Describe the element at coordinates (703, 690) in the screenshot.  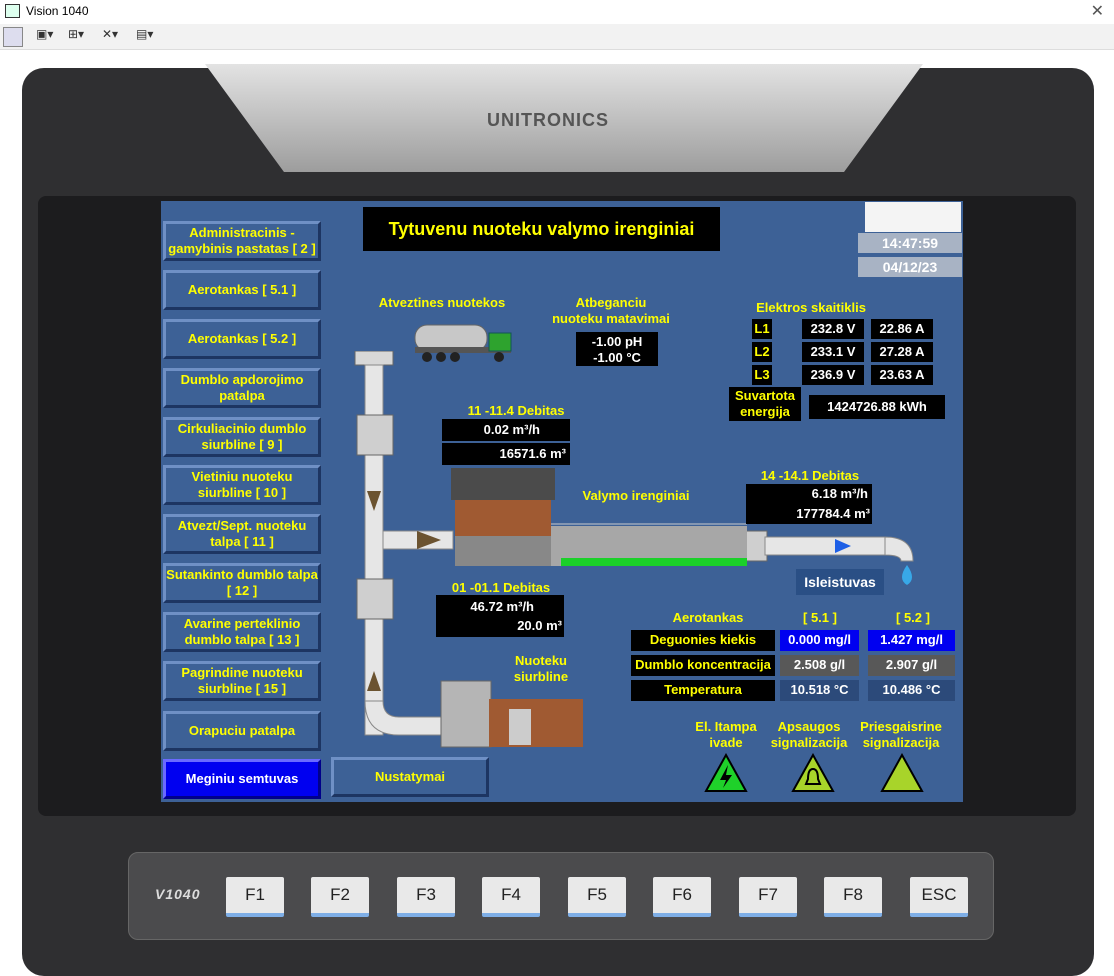
I see `aero-row-name: Temperatura` at that location.